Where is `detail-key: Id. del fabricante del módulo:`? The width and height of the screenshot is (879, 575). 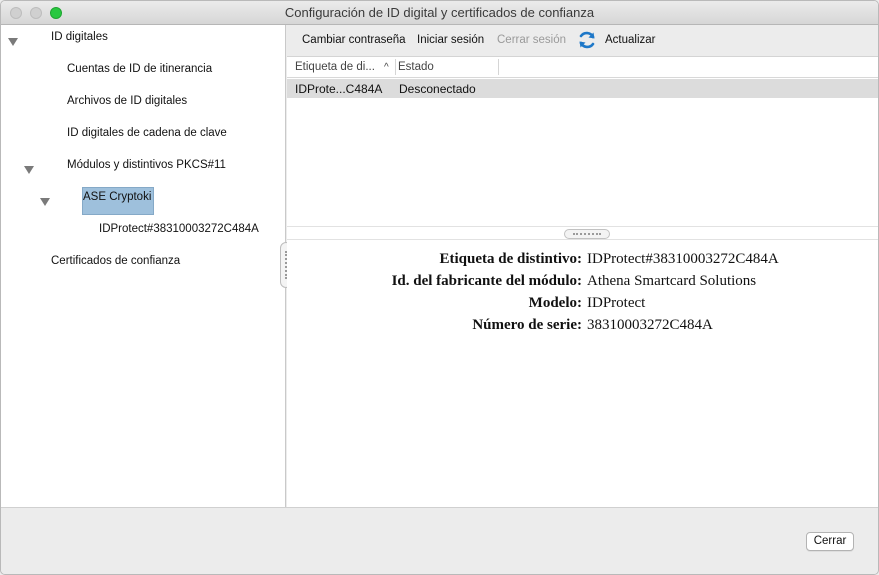
detail-key: Id. del fabricante del módulo: is located at coordinates (486, 281).